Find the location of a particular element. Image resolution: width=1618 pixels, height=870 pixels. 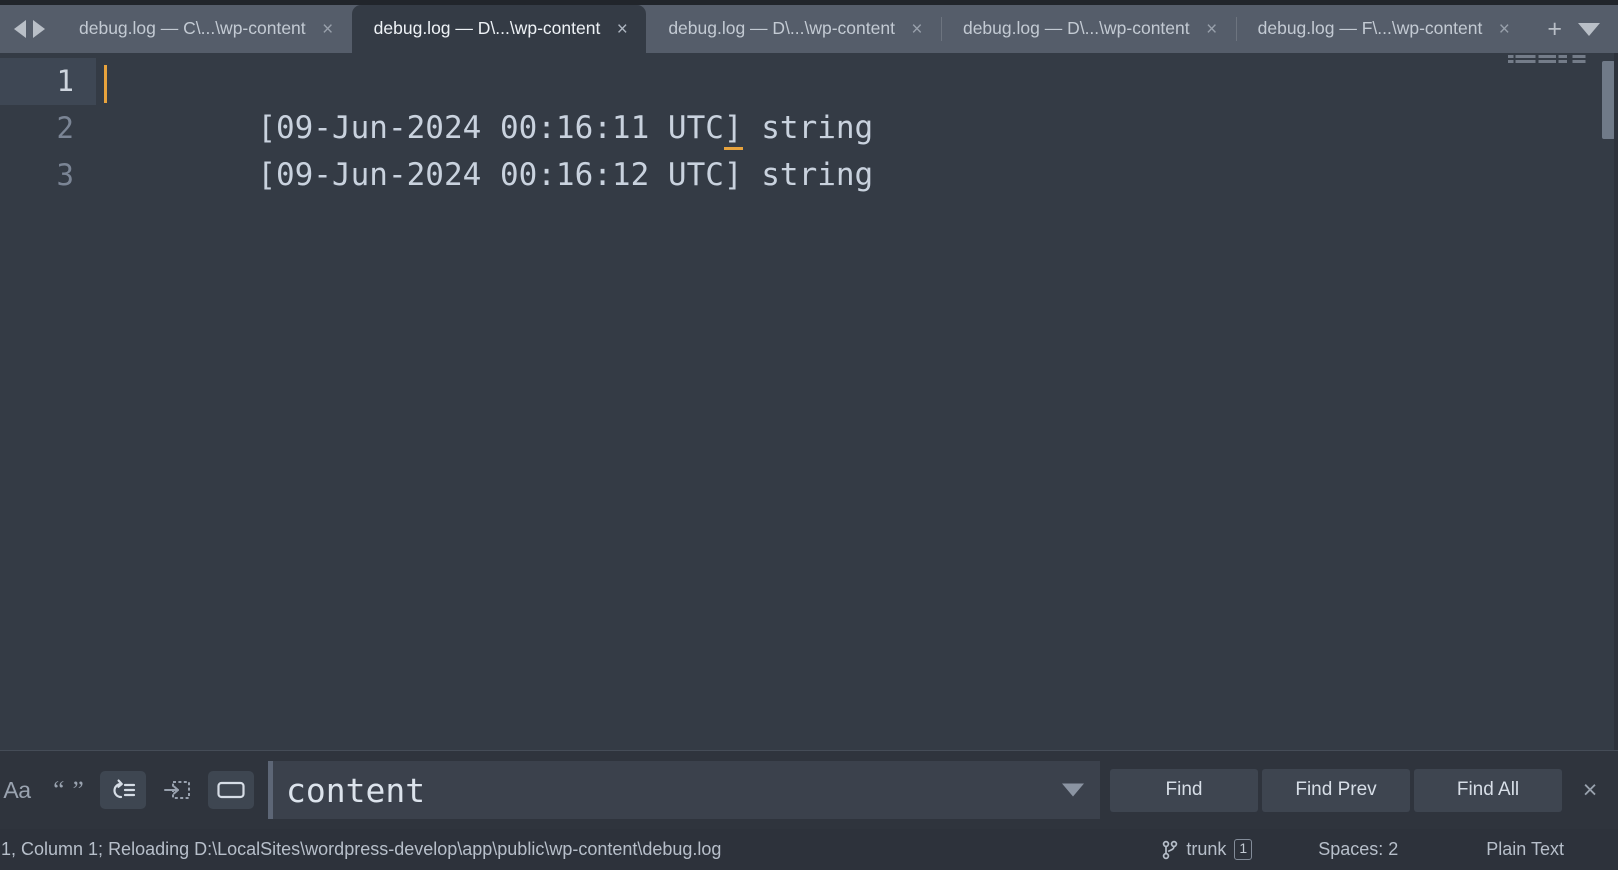

find-input: content is located at coordinates (684, 790).